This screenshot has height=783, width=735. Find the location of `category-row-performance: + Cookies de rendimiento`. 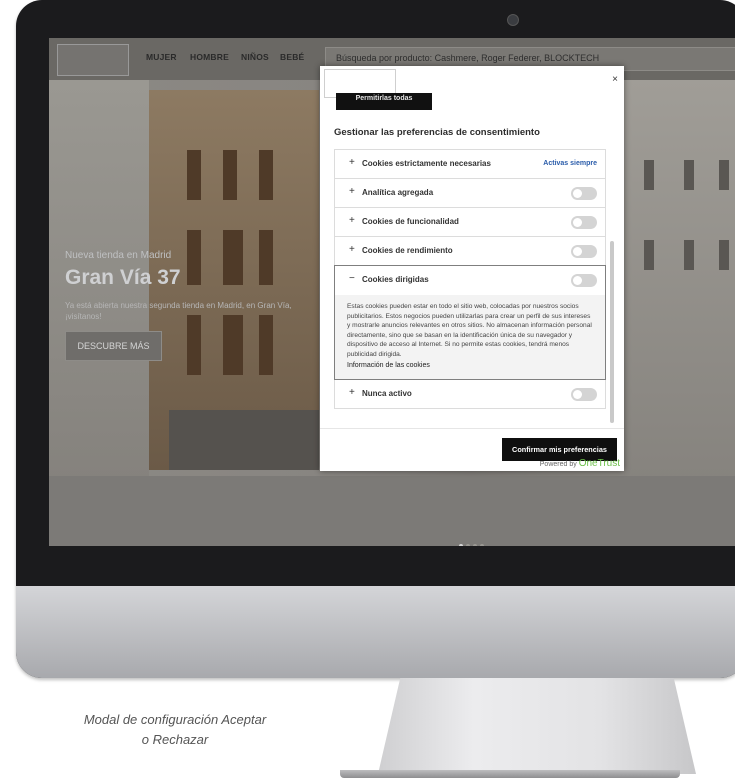

category-row-performance: + Cookies de rendimiento is located at coordinates (470, 250).